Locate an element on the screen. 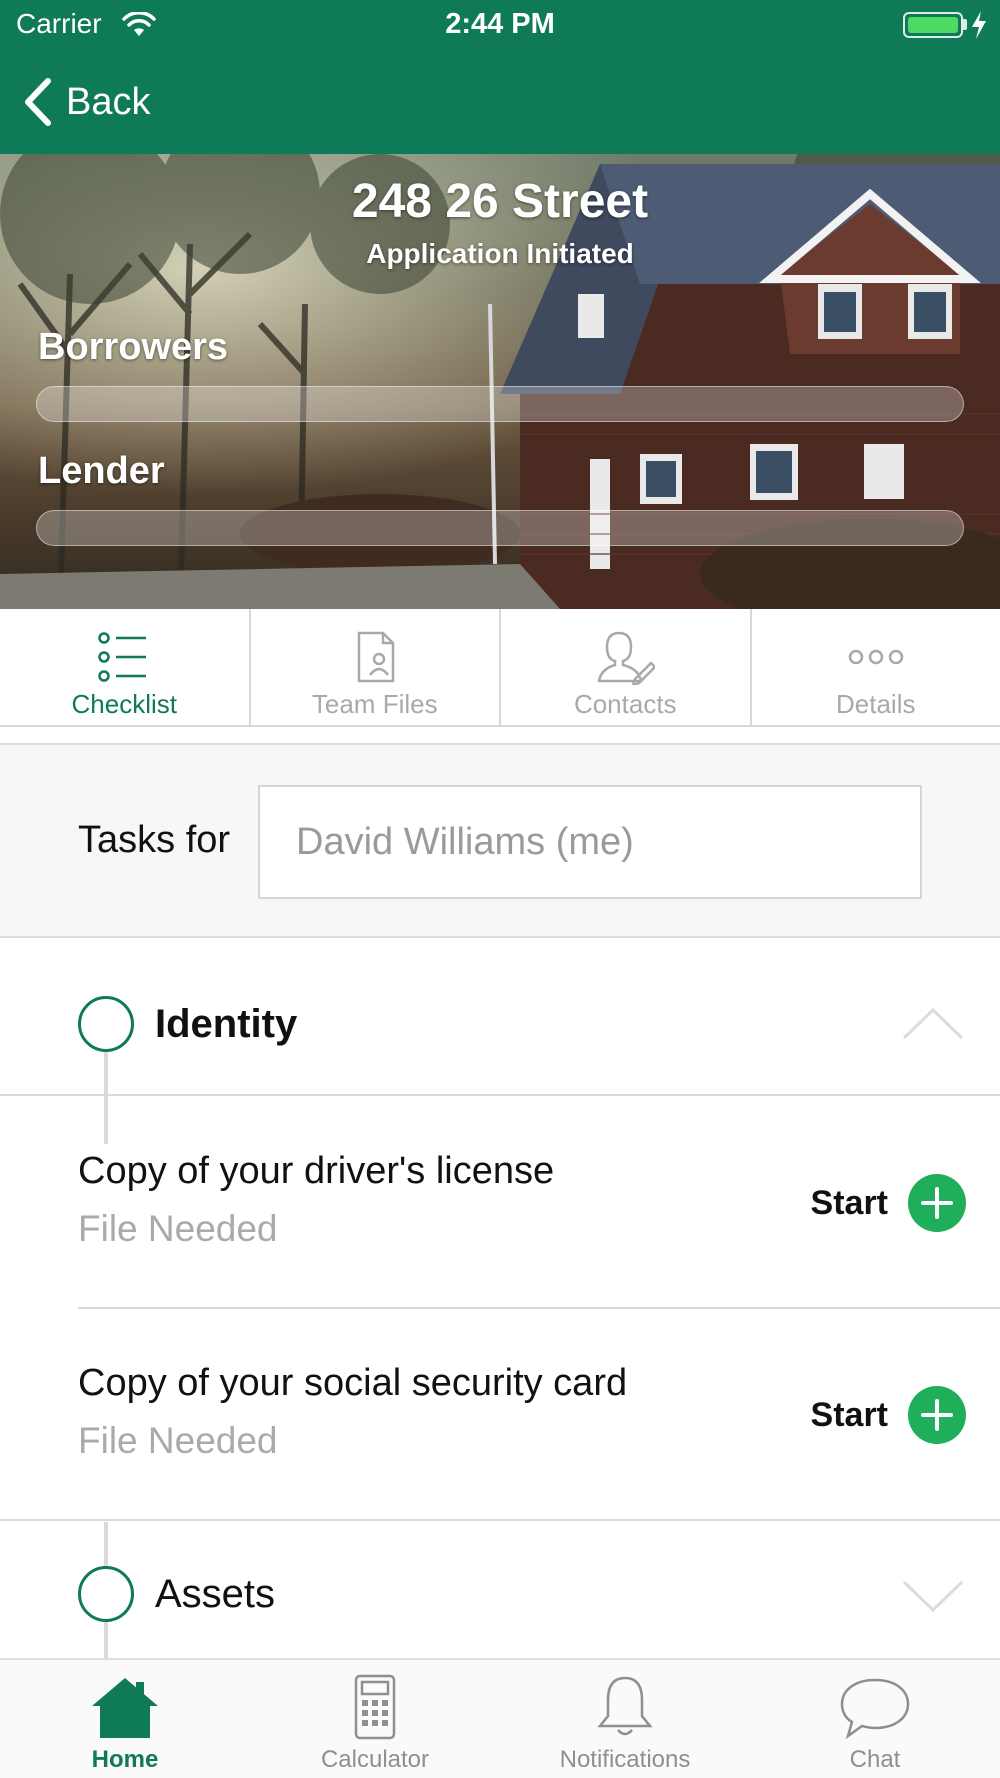 This screenshot has height=1778, width=1000. lender-bar is located at coordinates (500, 528).